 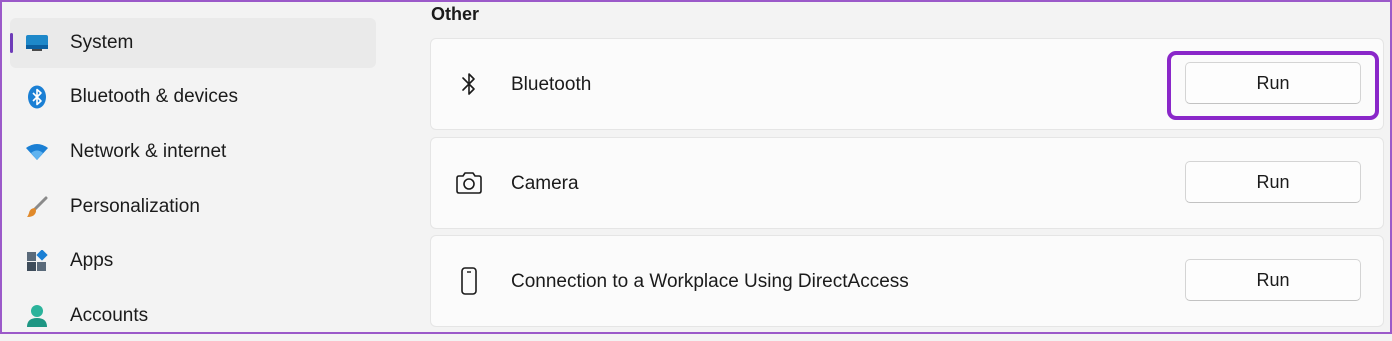 I want to click on sidebar-item-apps: Apps, so click(x=193, y=261).